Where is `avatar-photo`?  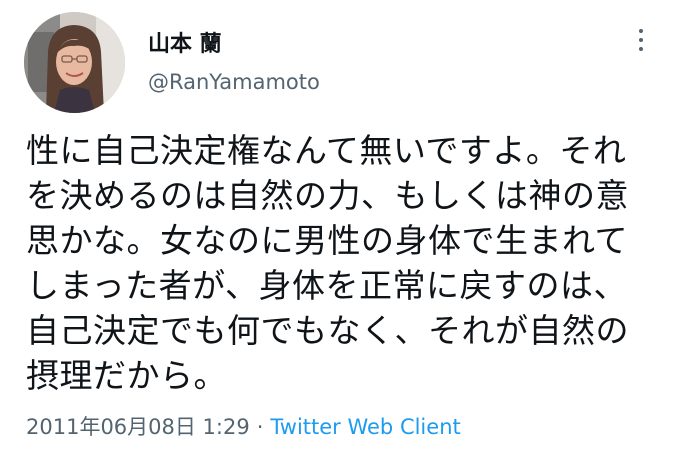 avatar-photo is located at coordinates (74, 62).